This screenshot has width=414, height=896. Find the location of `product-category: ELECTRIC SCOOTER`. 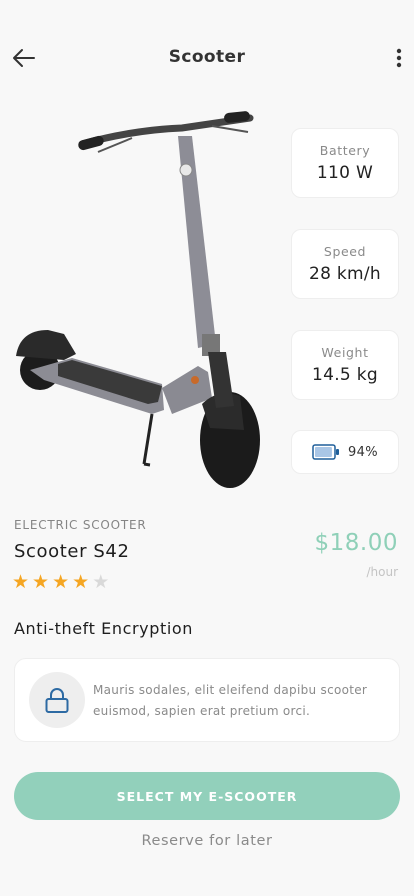

product-category: ELECTRIC SCOOTER is located at coordinates (80, 525).